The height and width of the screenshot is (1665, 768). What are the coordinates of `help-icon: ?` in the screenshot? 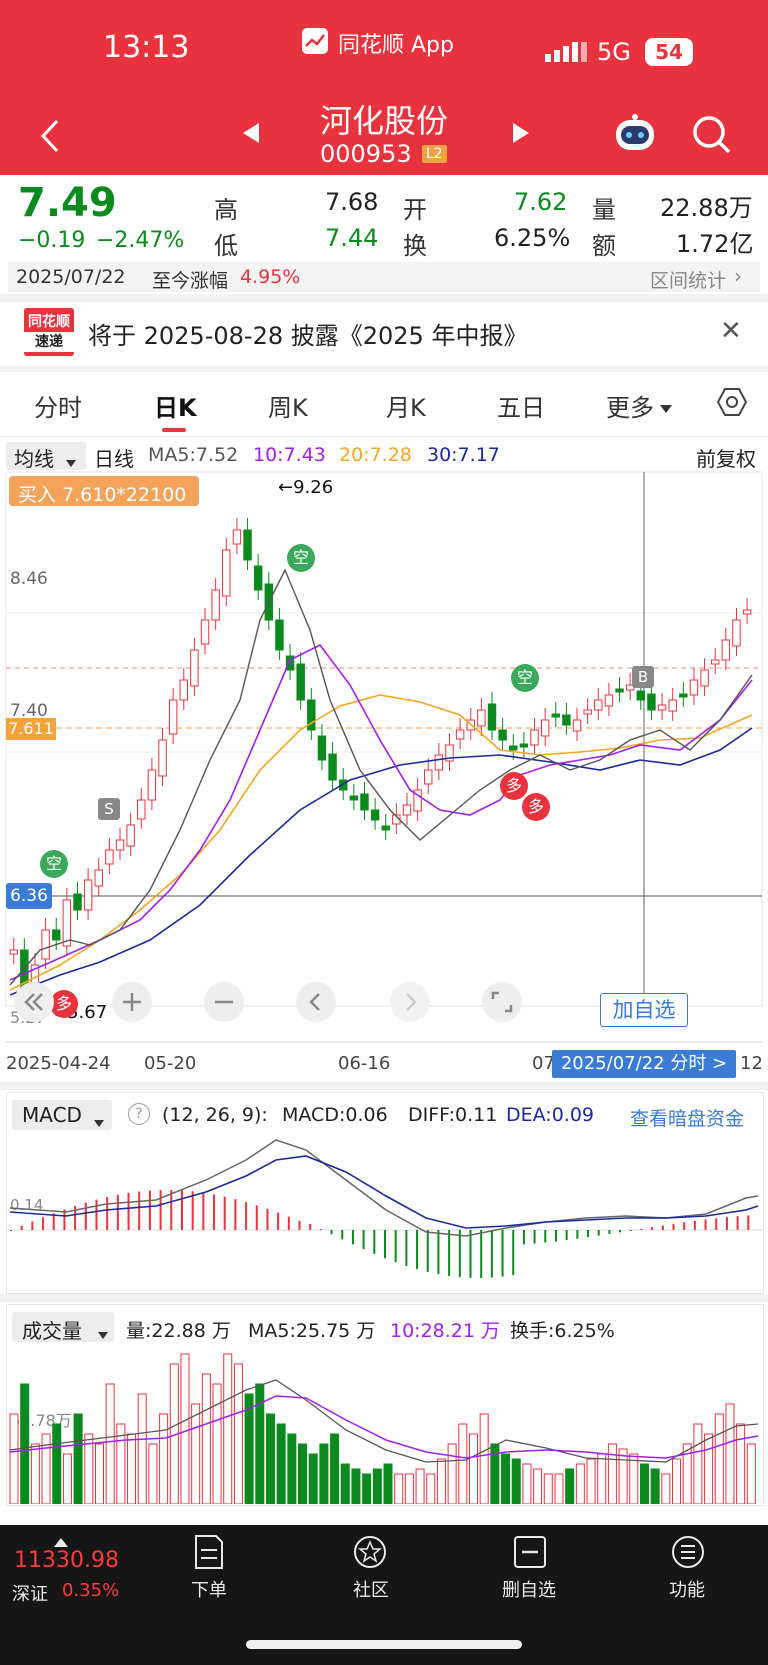 It's located at (139, 1114).